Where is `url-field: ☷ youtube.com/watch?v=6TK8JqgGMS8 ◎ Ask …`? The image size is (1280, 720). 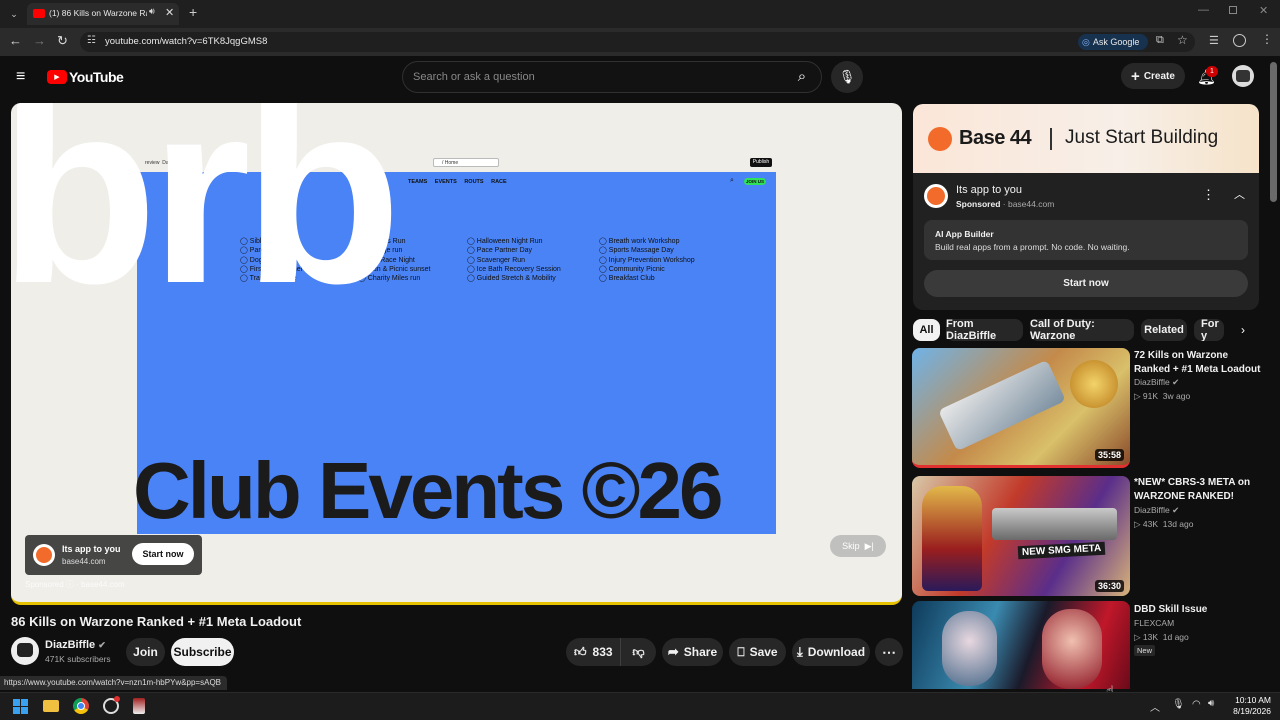
url-field: ☷ youtube.com/watch?v=6TK8JqgGMS8 ◎ Ask … is located at coordinates (637, 42).